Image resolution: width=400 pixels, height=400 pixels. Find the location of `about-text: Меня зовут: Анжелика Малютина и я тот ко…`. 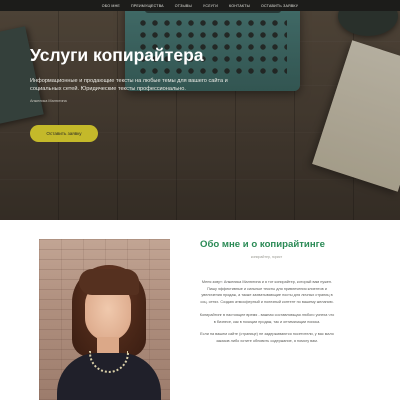

about-text: Меня зовут: Анжелика Малютина и я тот ко… is located at coordinates (267, 315).